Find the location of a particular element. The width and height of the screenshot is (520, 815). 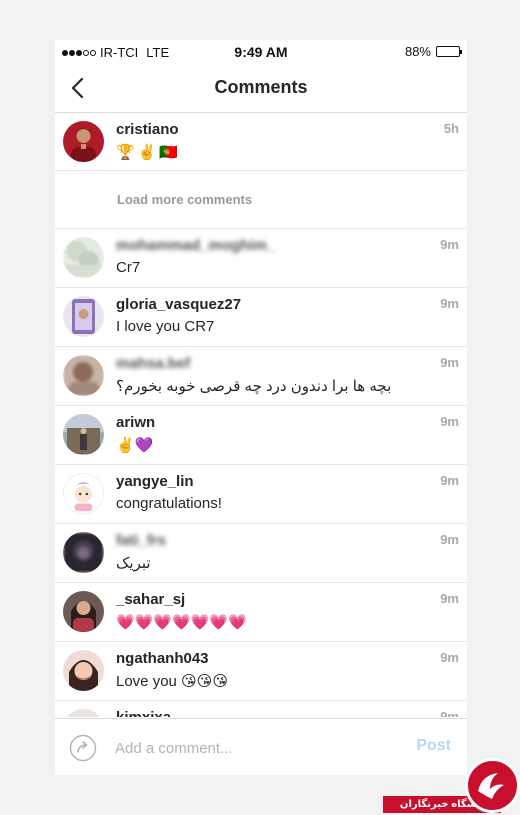

comment-row: yangye_lin congratulations! 9m is located at coordinates (261, 494).